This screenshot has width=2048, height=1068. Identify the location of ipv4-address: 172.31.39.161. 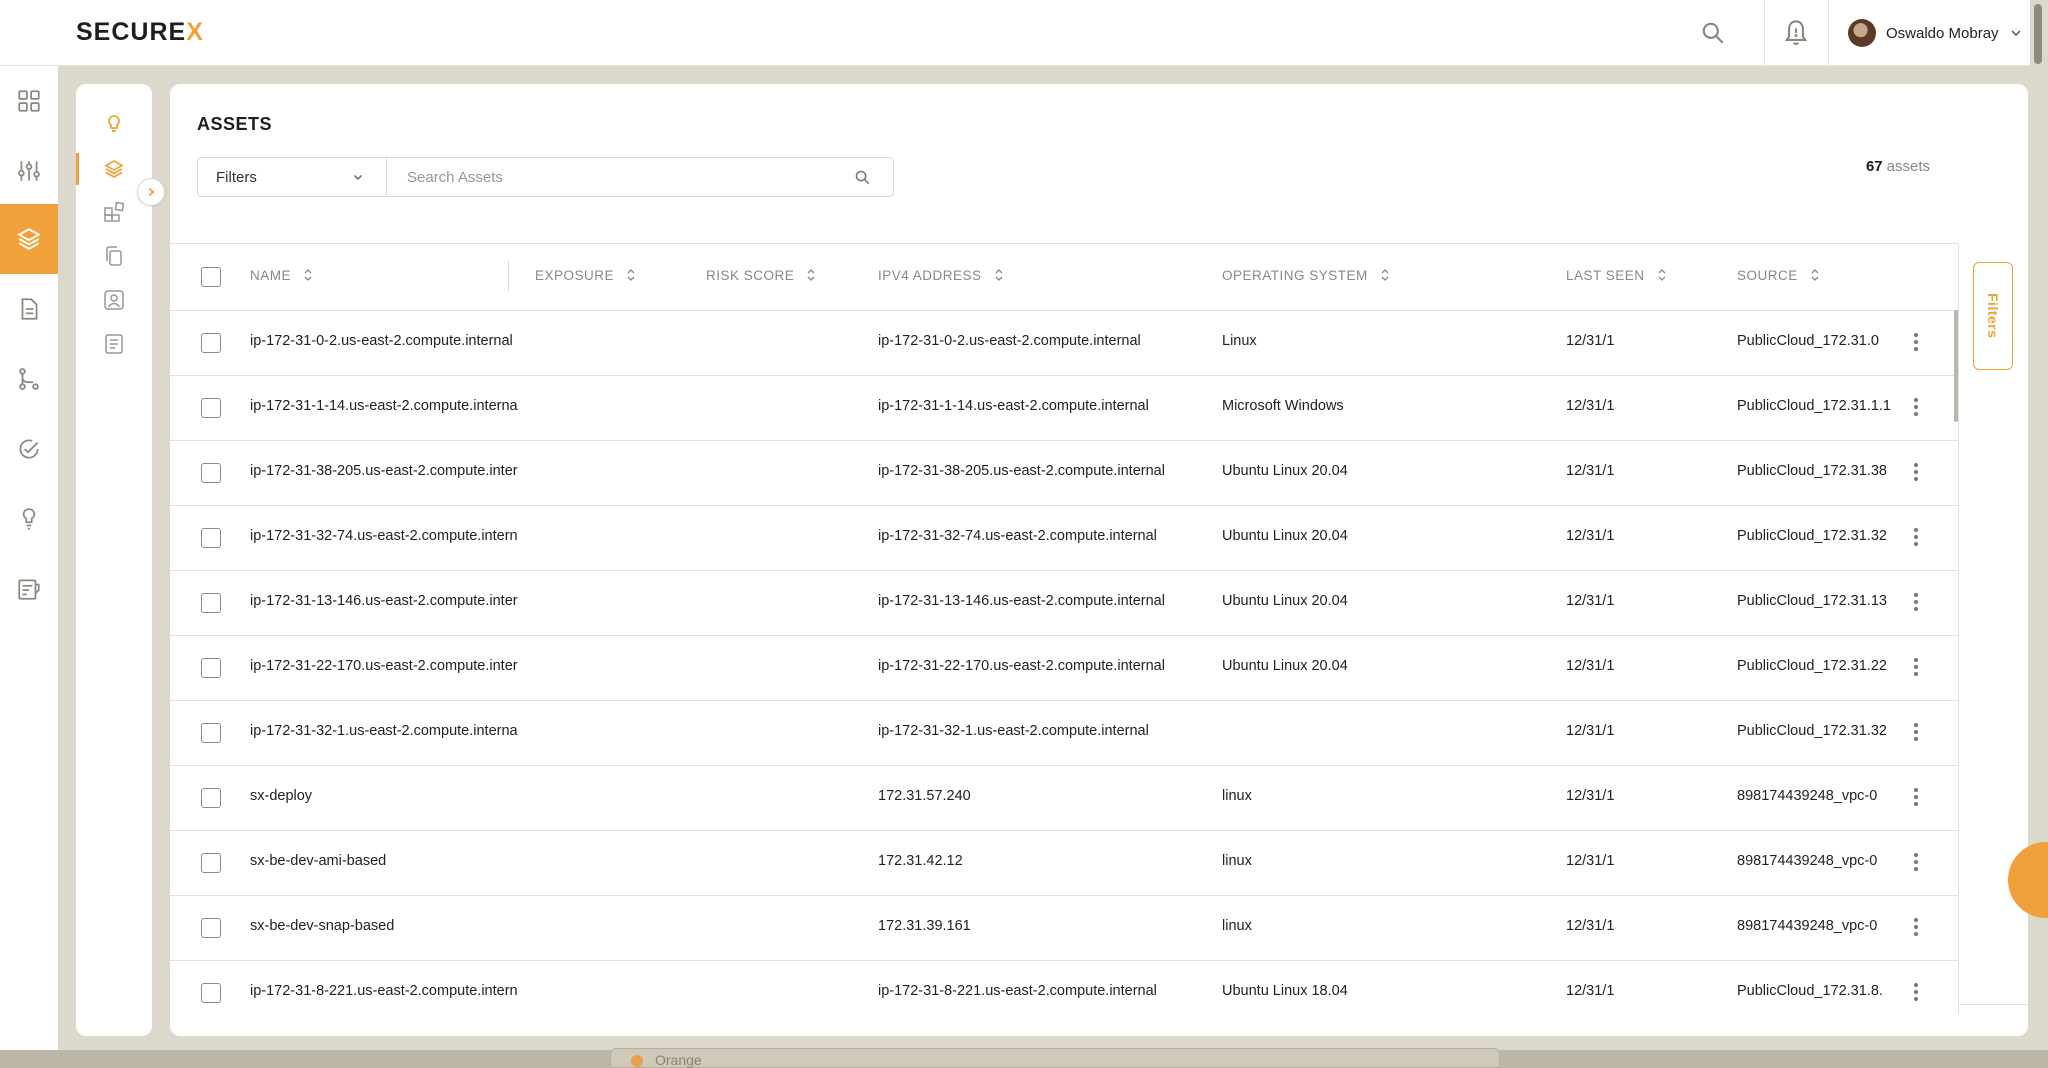
(924, 926).